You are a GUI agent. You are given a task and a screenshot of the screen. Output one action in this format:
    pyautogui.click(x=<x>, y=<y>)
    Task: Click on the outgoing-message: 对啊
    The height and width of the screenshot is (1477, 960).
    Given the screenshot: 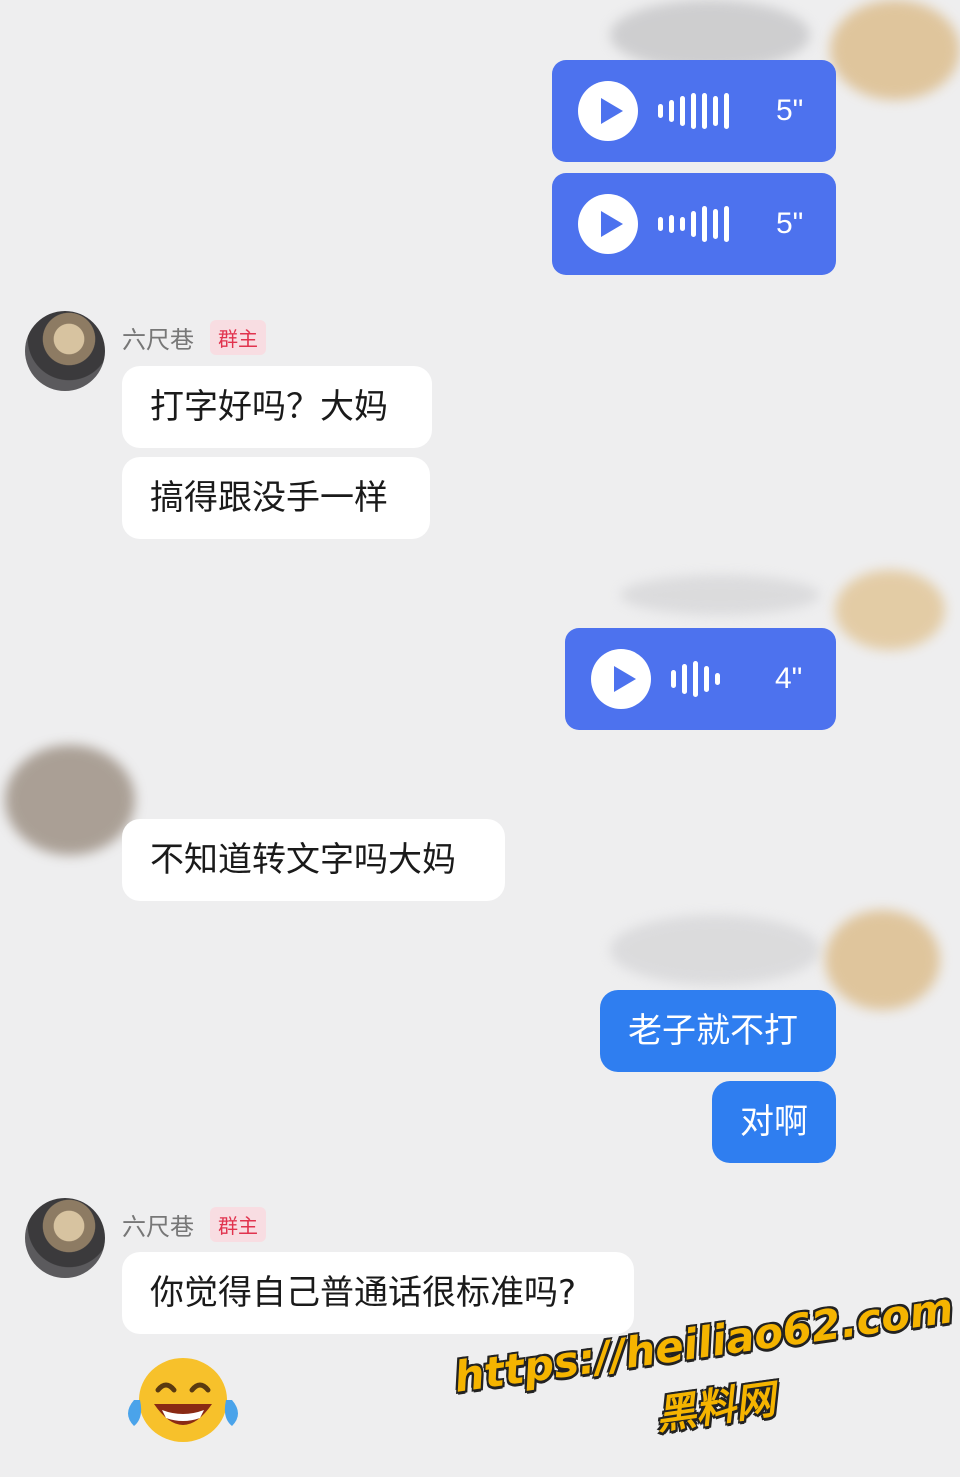 What is the action you would take?
    pyautogui.click(x=774, y=1122)
    